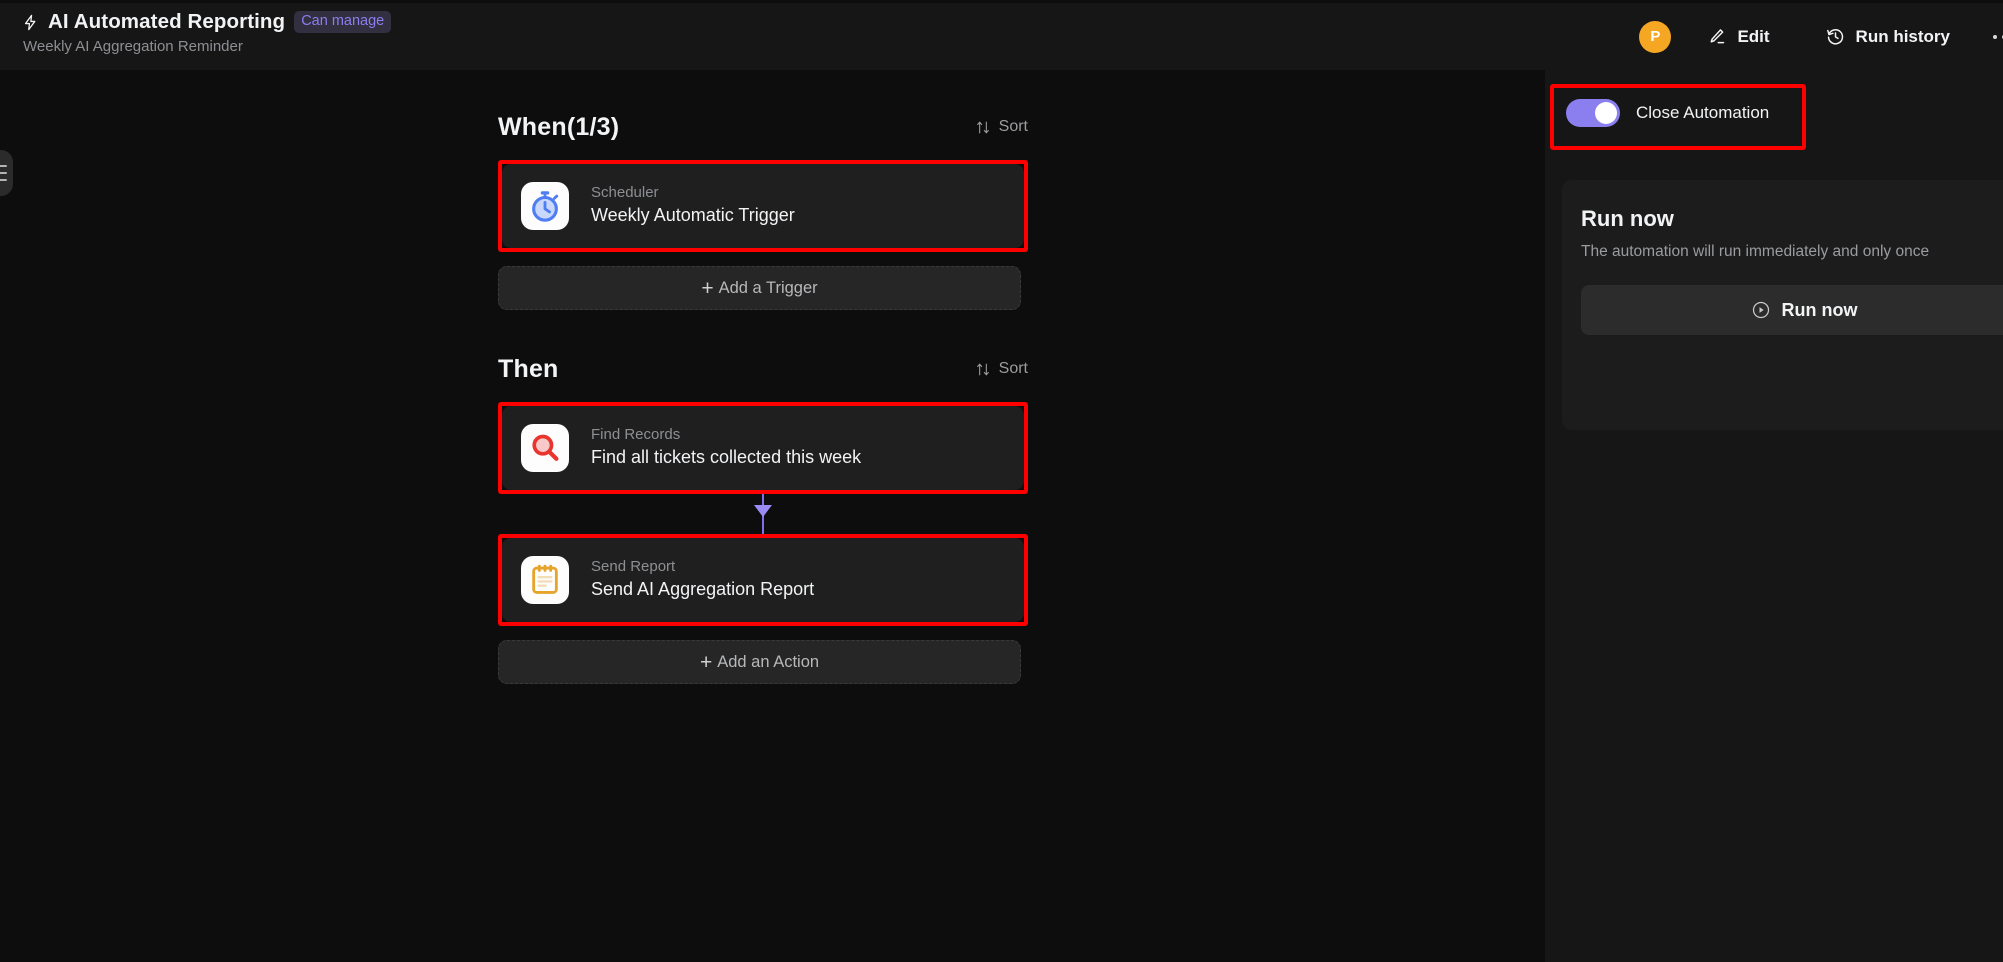  I want to click on edit-button: Edit, so click(1738, 36).